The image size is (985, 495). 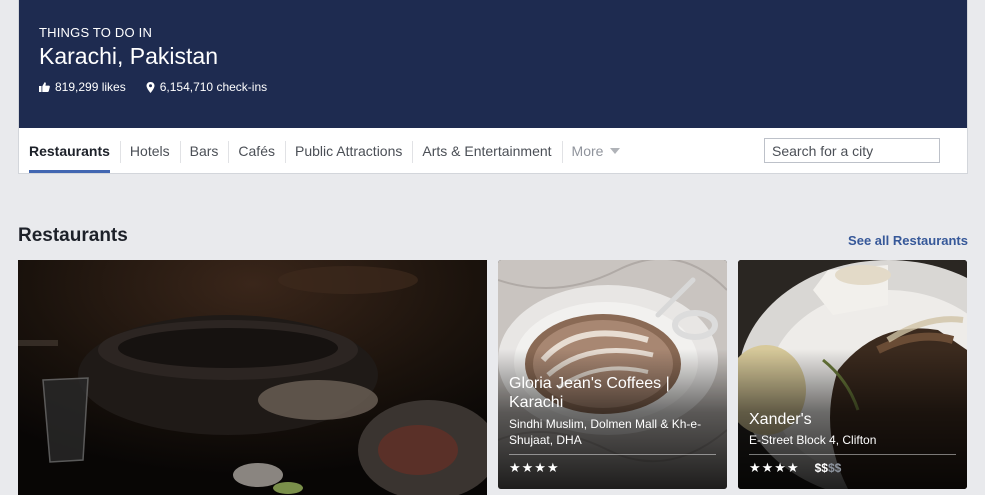 What do you see at coordinates (213, 87) in the screenshot?
I see `checkins-count: 6,154,710 check-ins` at bounding box center [213, 87].